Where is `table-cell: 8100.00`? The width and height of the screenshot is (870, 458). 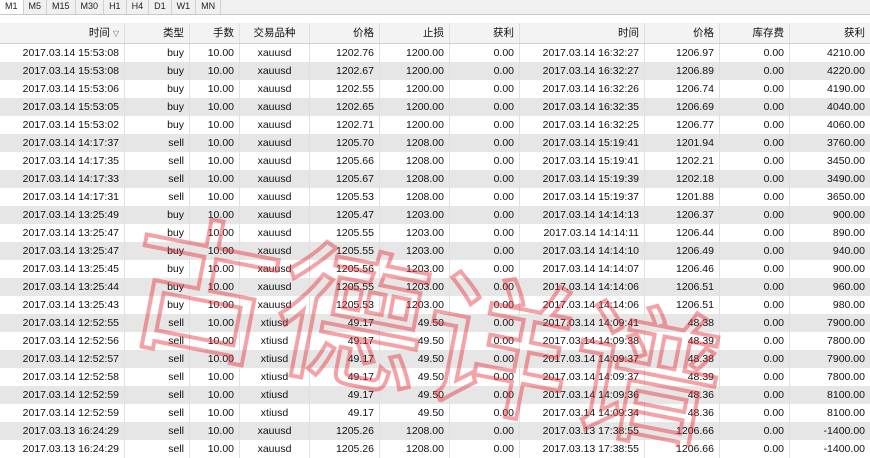
table-cell: 8100.00 is located at coordinates (846, 395).